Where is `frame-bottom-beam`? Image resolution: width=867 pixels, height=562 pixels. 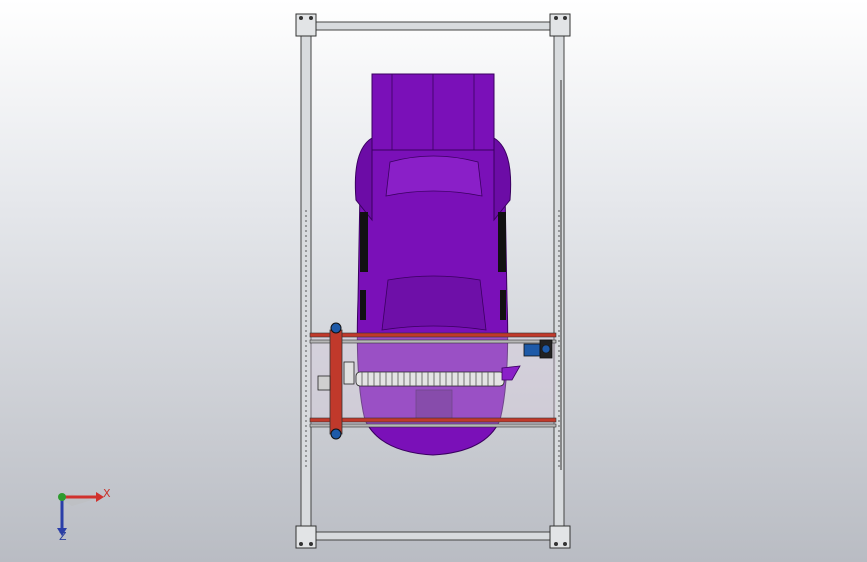 frame-bottom-beam is located at coordinates (432, 536).